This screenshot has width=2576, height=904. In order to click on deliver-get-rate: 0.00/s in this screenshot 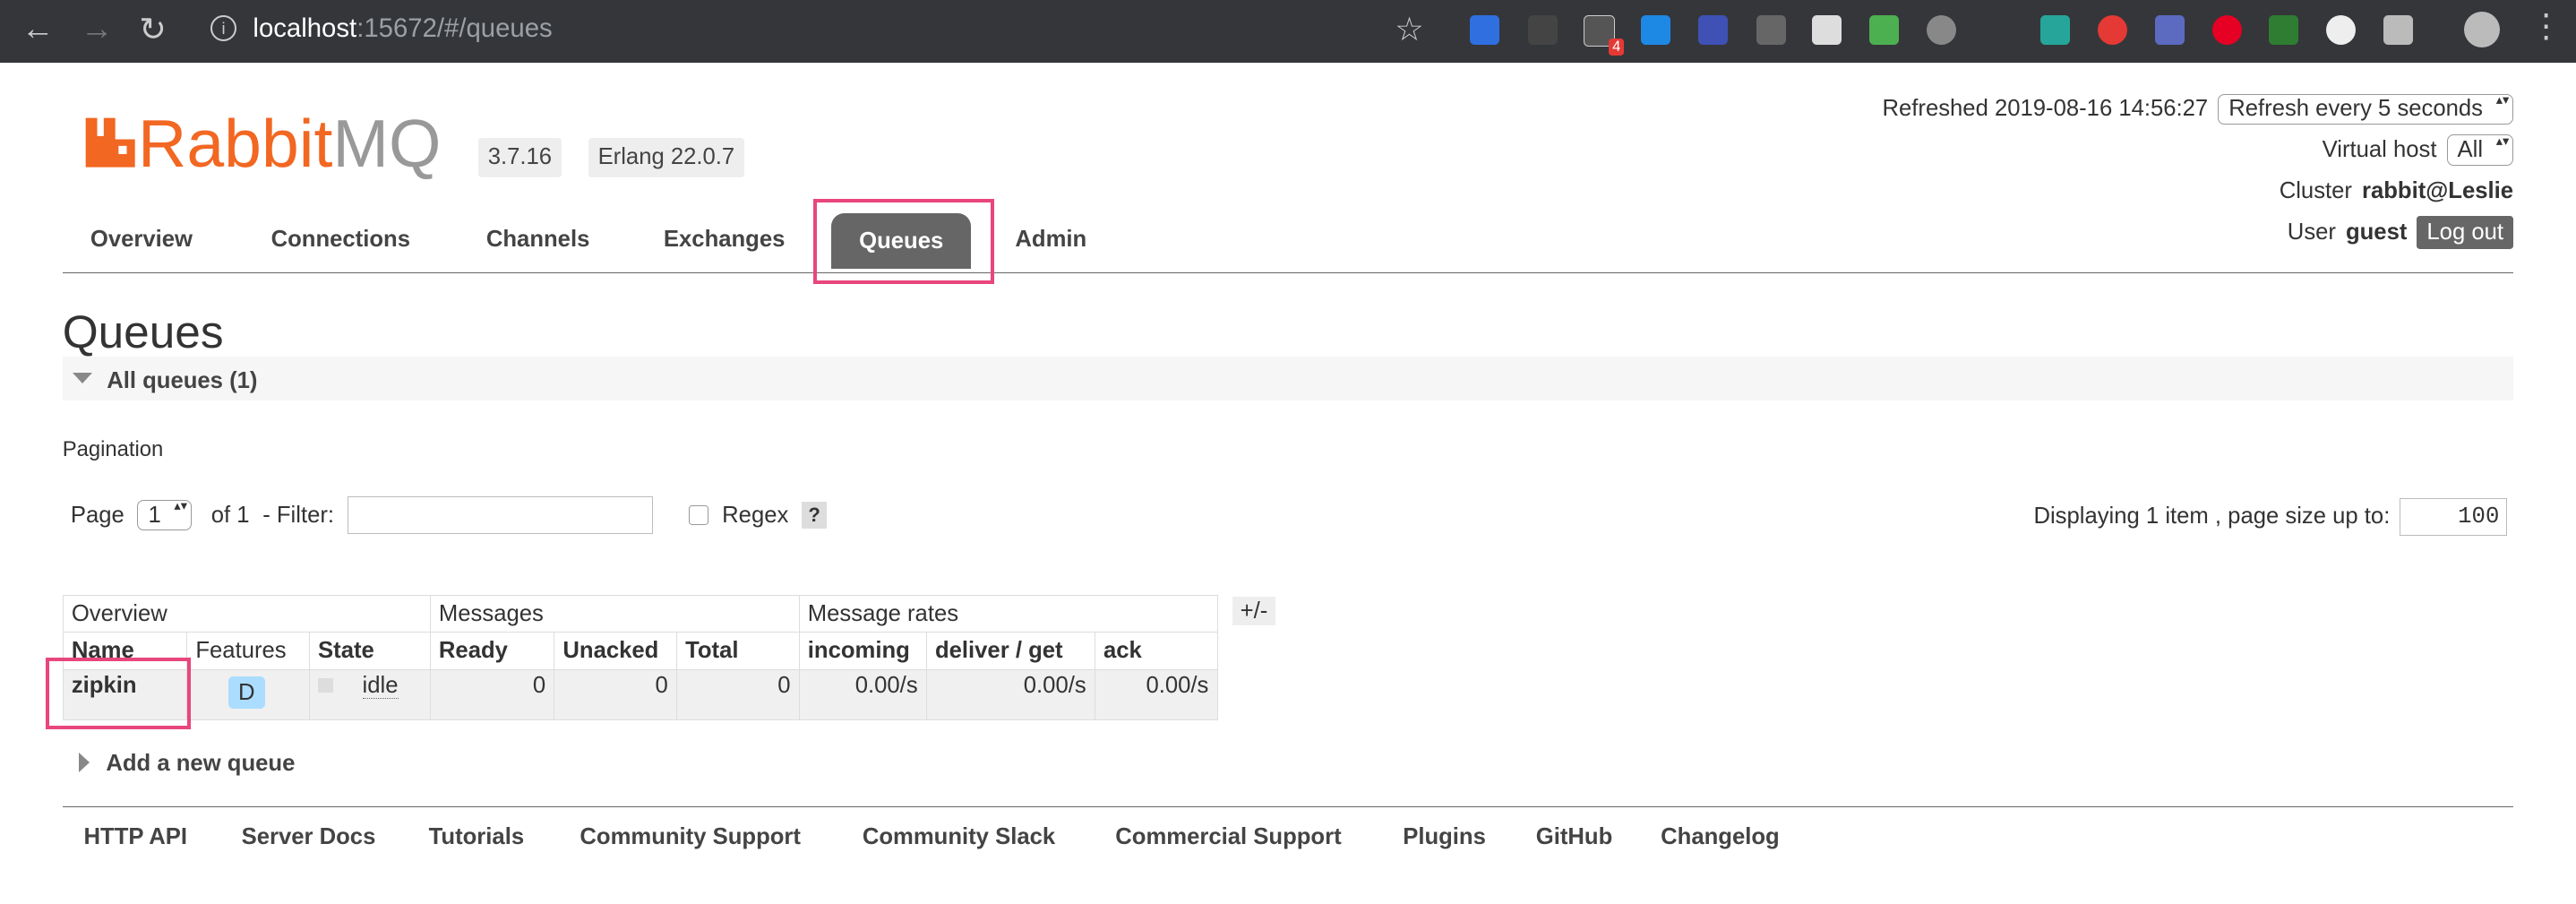, I will do `click(1010, 694)`.